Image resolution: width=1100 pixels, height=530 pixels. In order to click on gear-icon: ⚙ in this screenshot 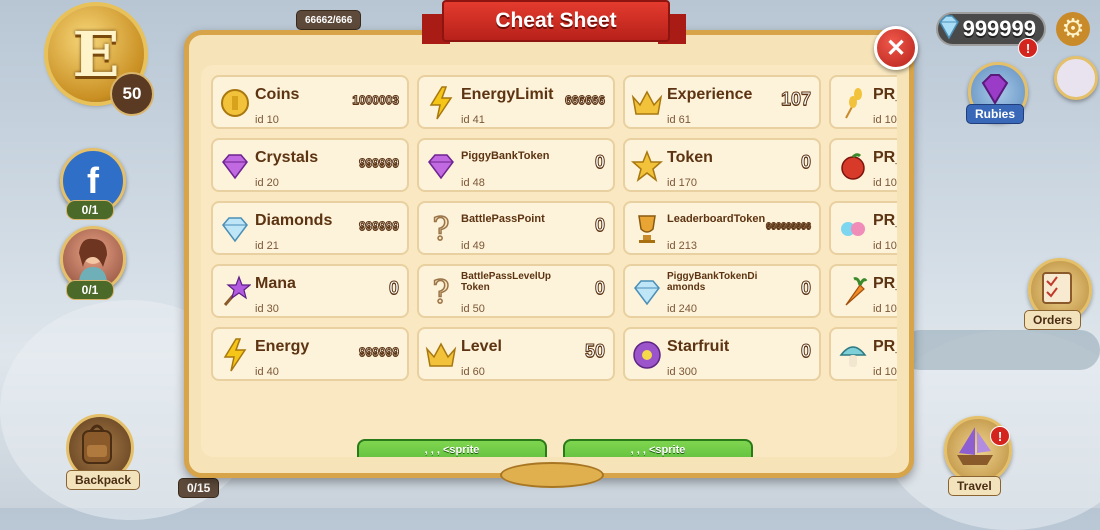, I will do `click(1073, 29)`.